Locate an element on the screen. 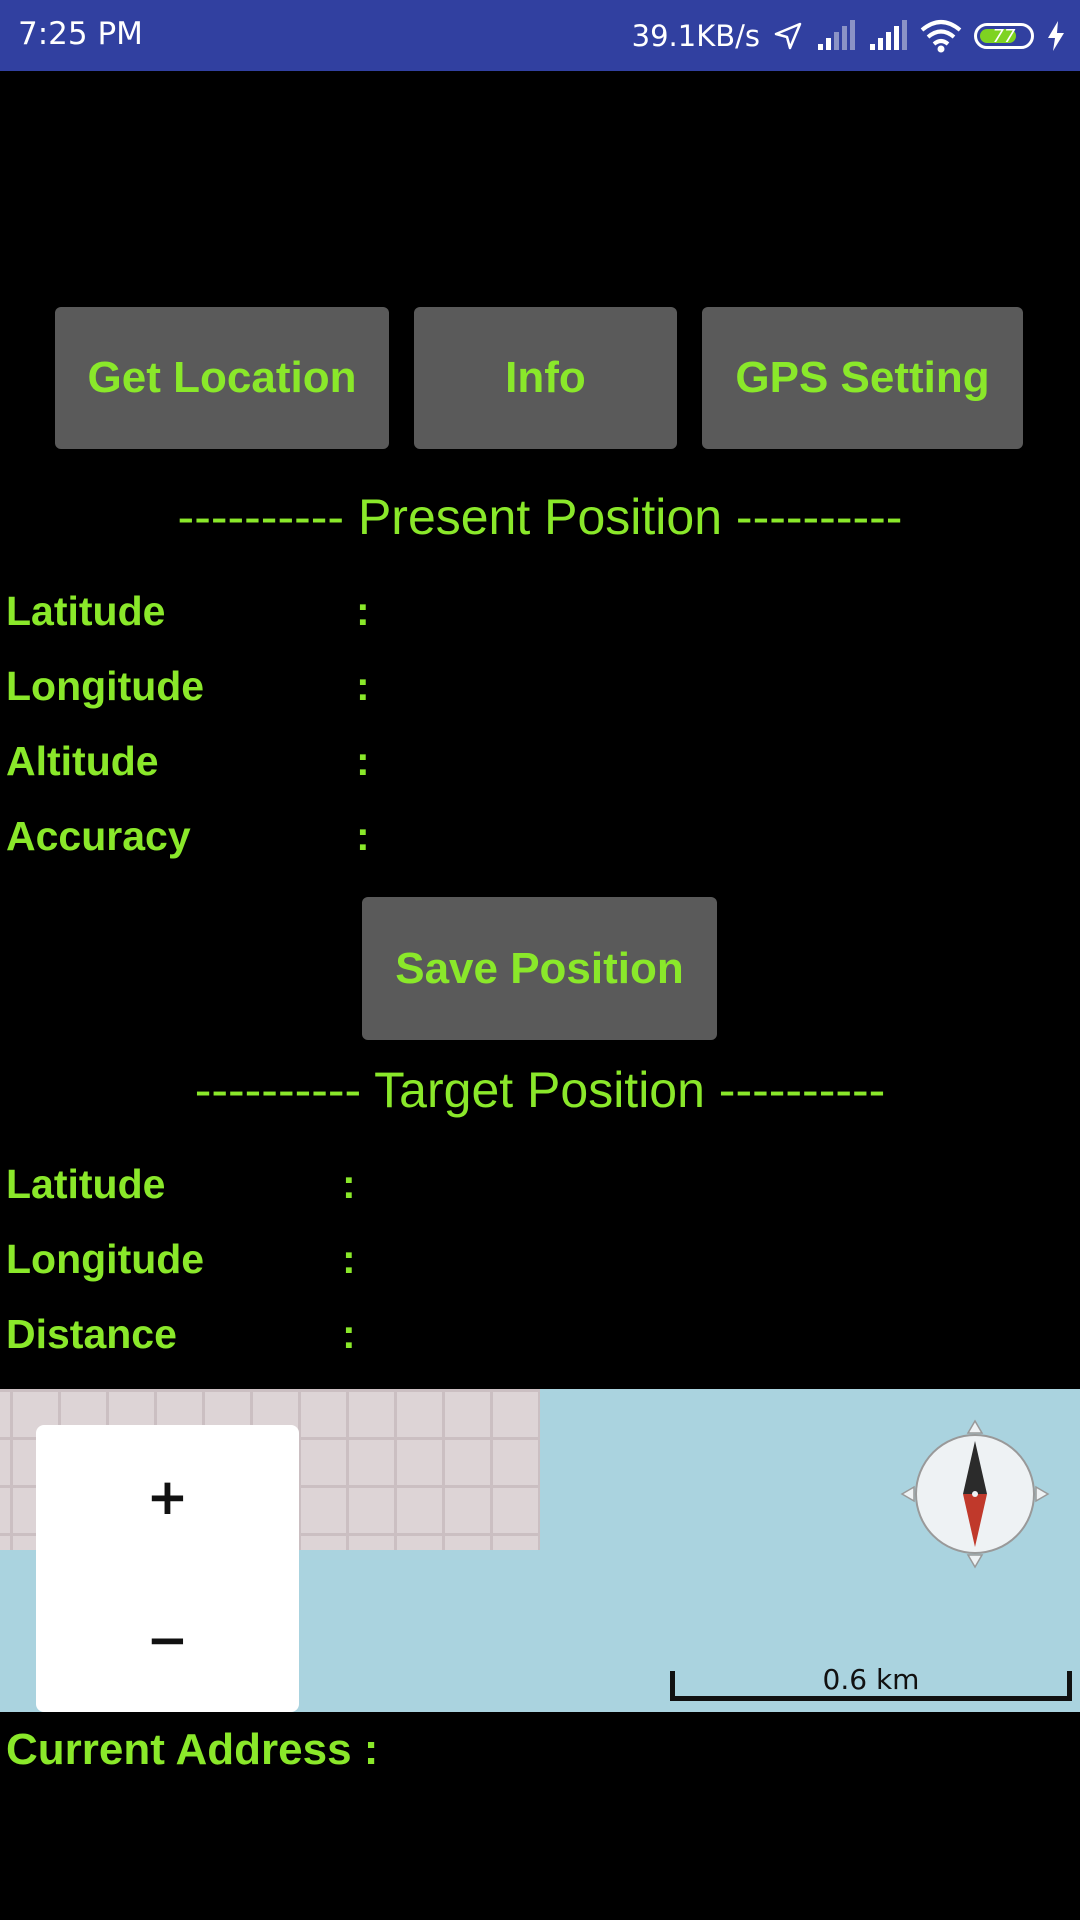 This screenshot has width=1080, height=1920. present-altitude-label: Altitude is located at coordinates (82, 761).